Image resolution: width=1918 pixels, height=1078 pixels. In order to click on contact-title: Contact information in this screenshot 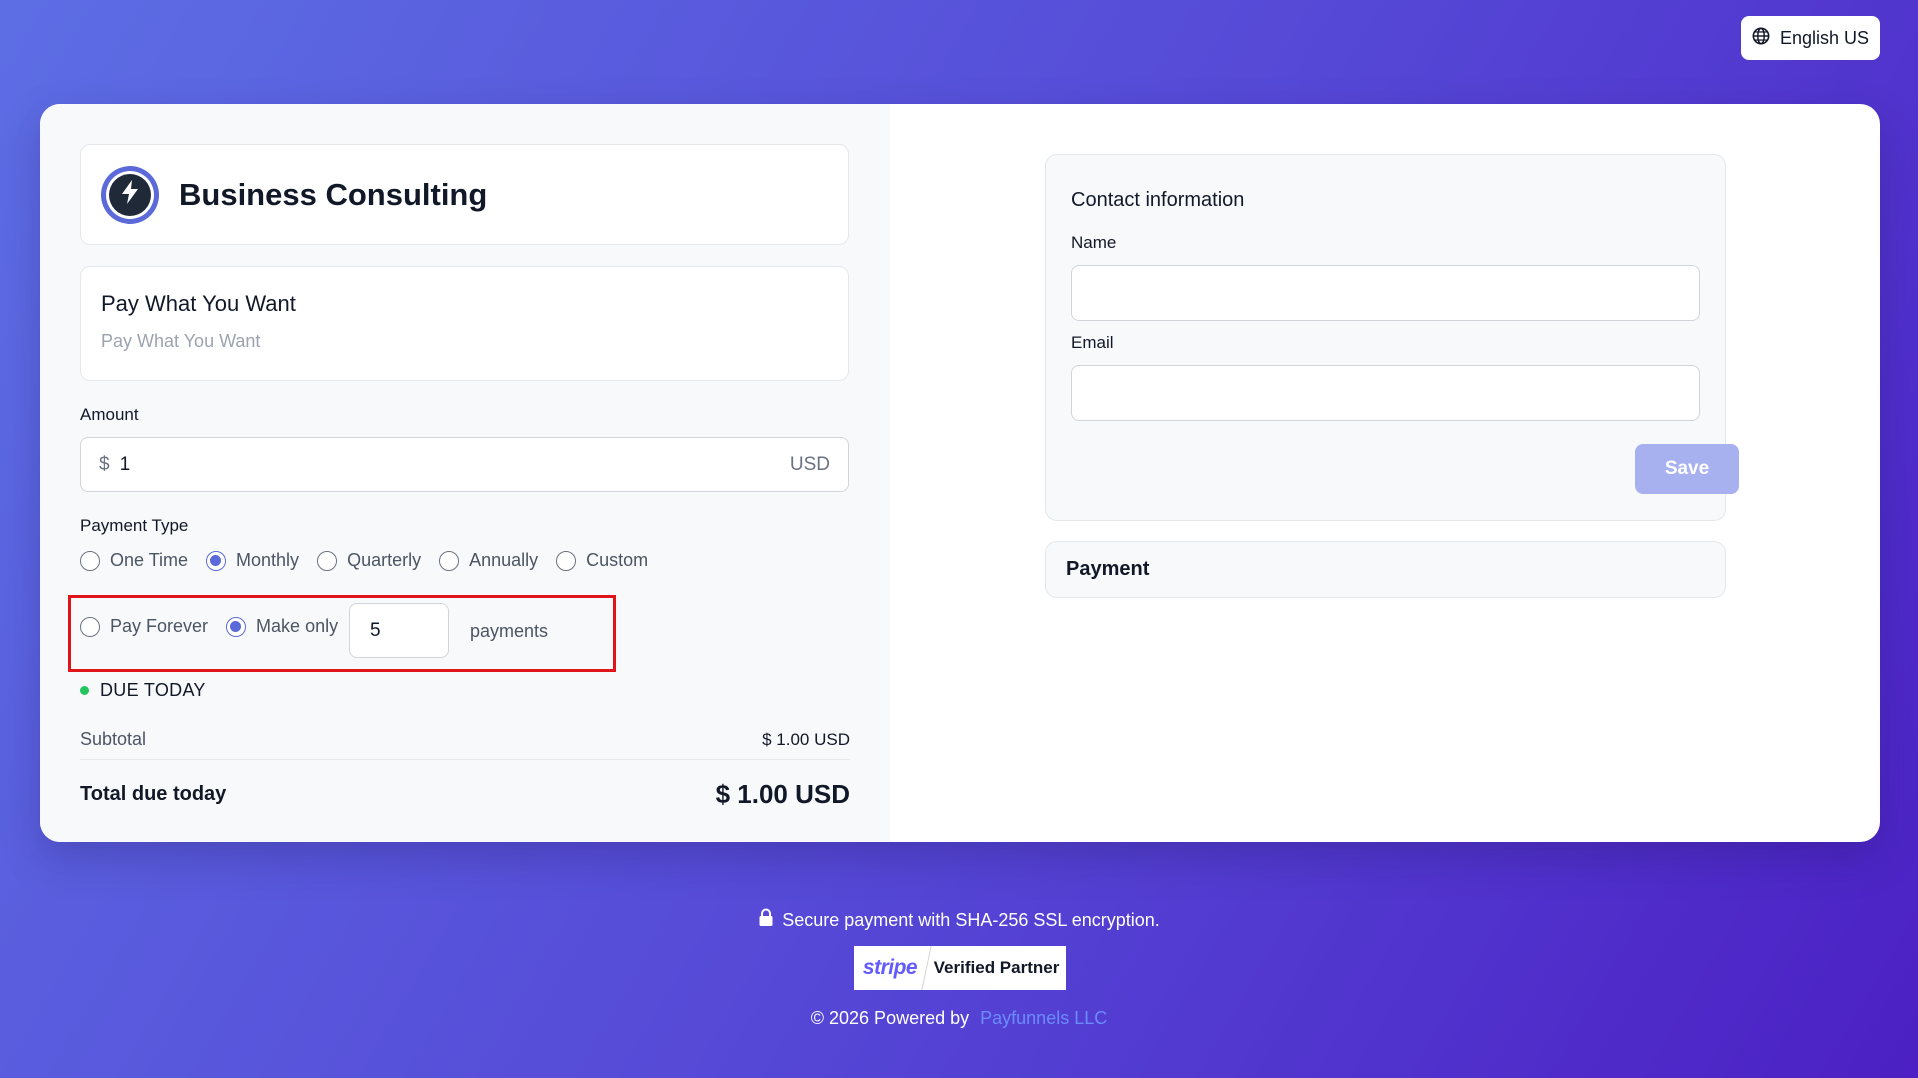, I will do `click(1158, 200)`.